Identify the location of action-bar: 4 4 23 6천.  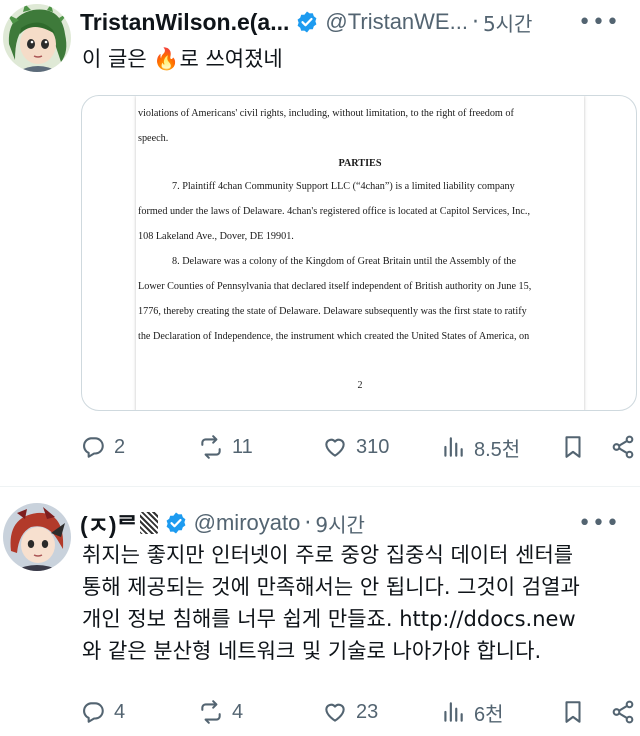
(360, 712).